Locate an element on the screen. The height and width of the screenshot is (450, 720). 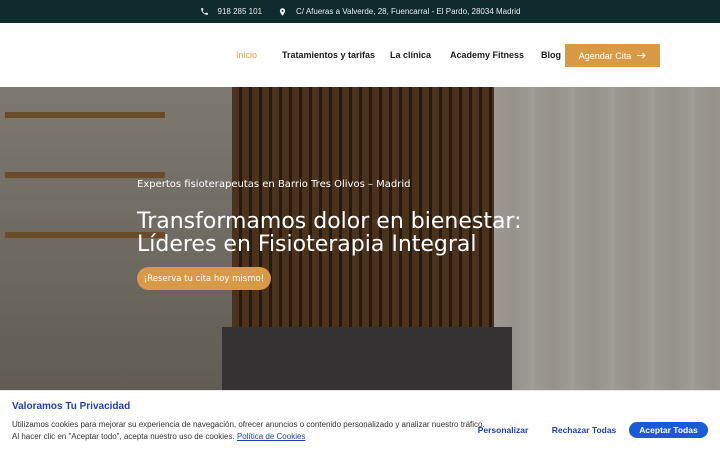
nav-item-tratamientos: Tratamientos y tarifas is located at coordinates (328, 55).